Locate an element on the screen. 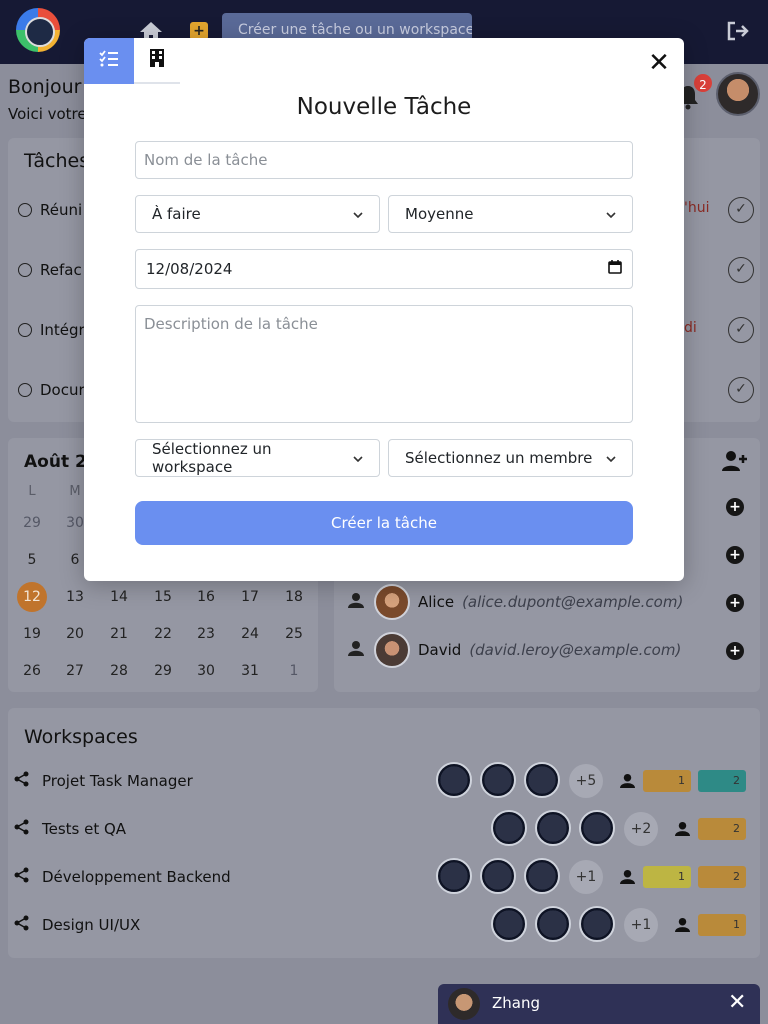 The height and width of the screenshot is (1024, 768). workspace-name: Design UI/UX is located at coordinates (91, 925).